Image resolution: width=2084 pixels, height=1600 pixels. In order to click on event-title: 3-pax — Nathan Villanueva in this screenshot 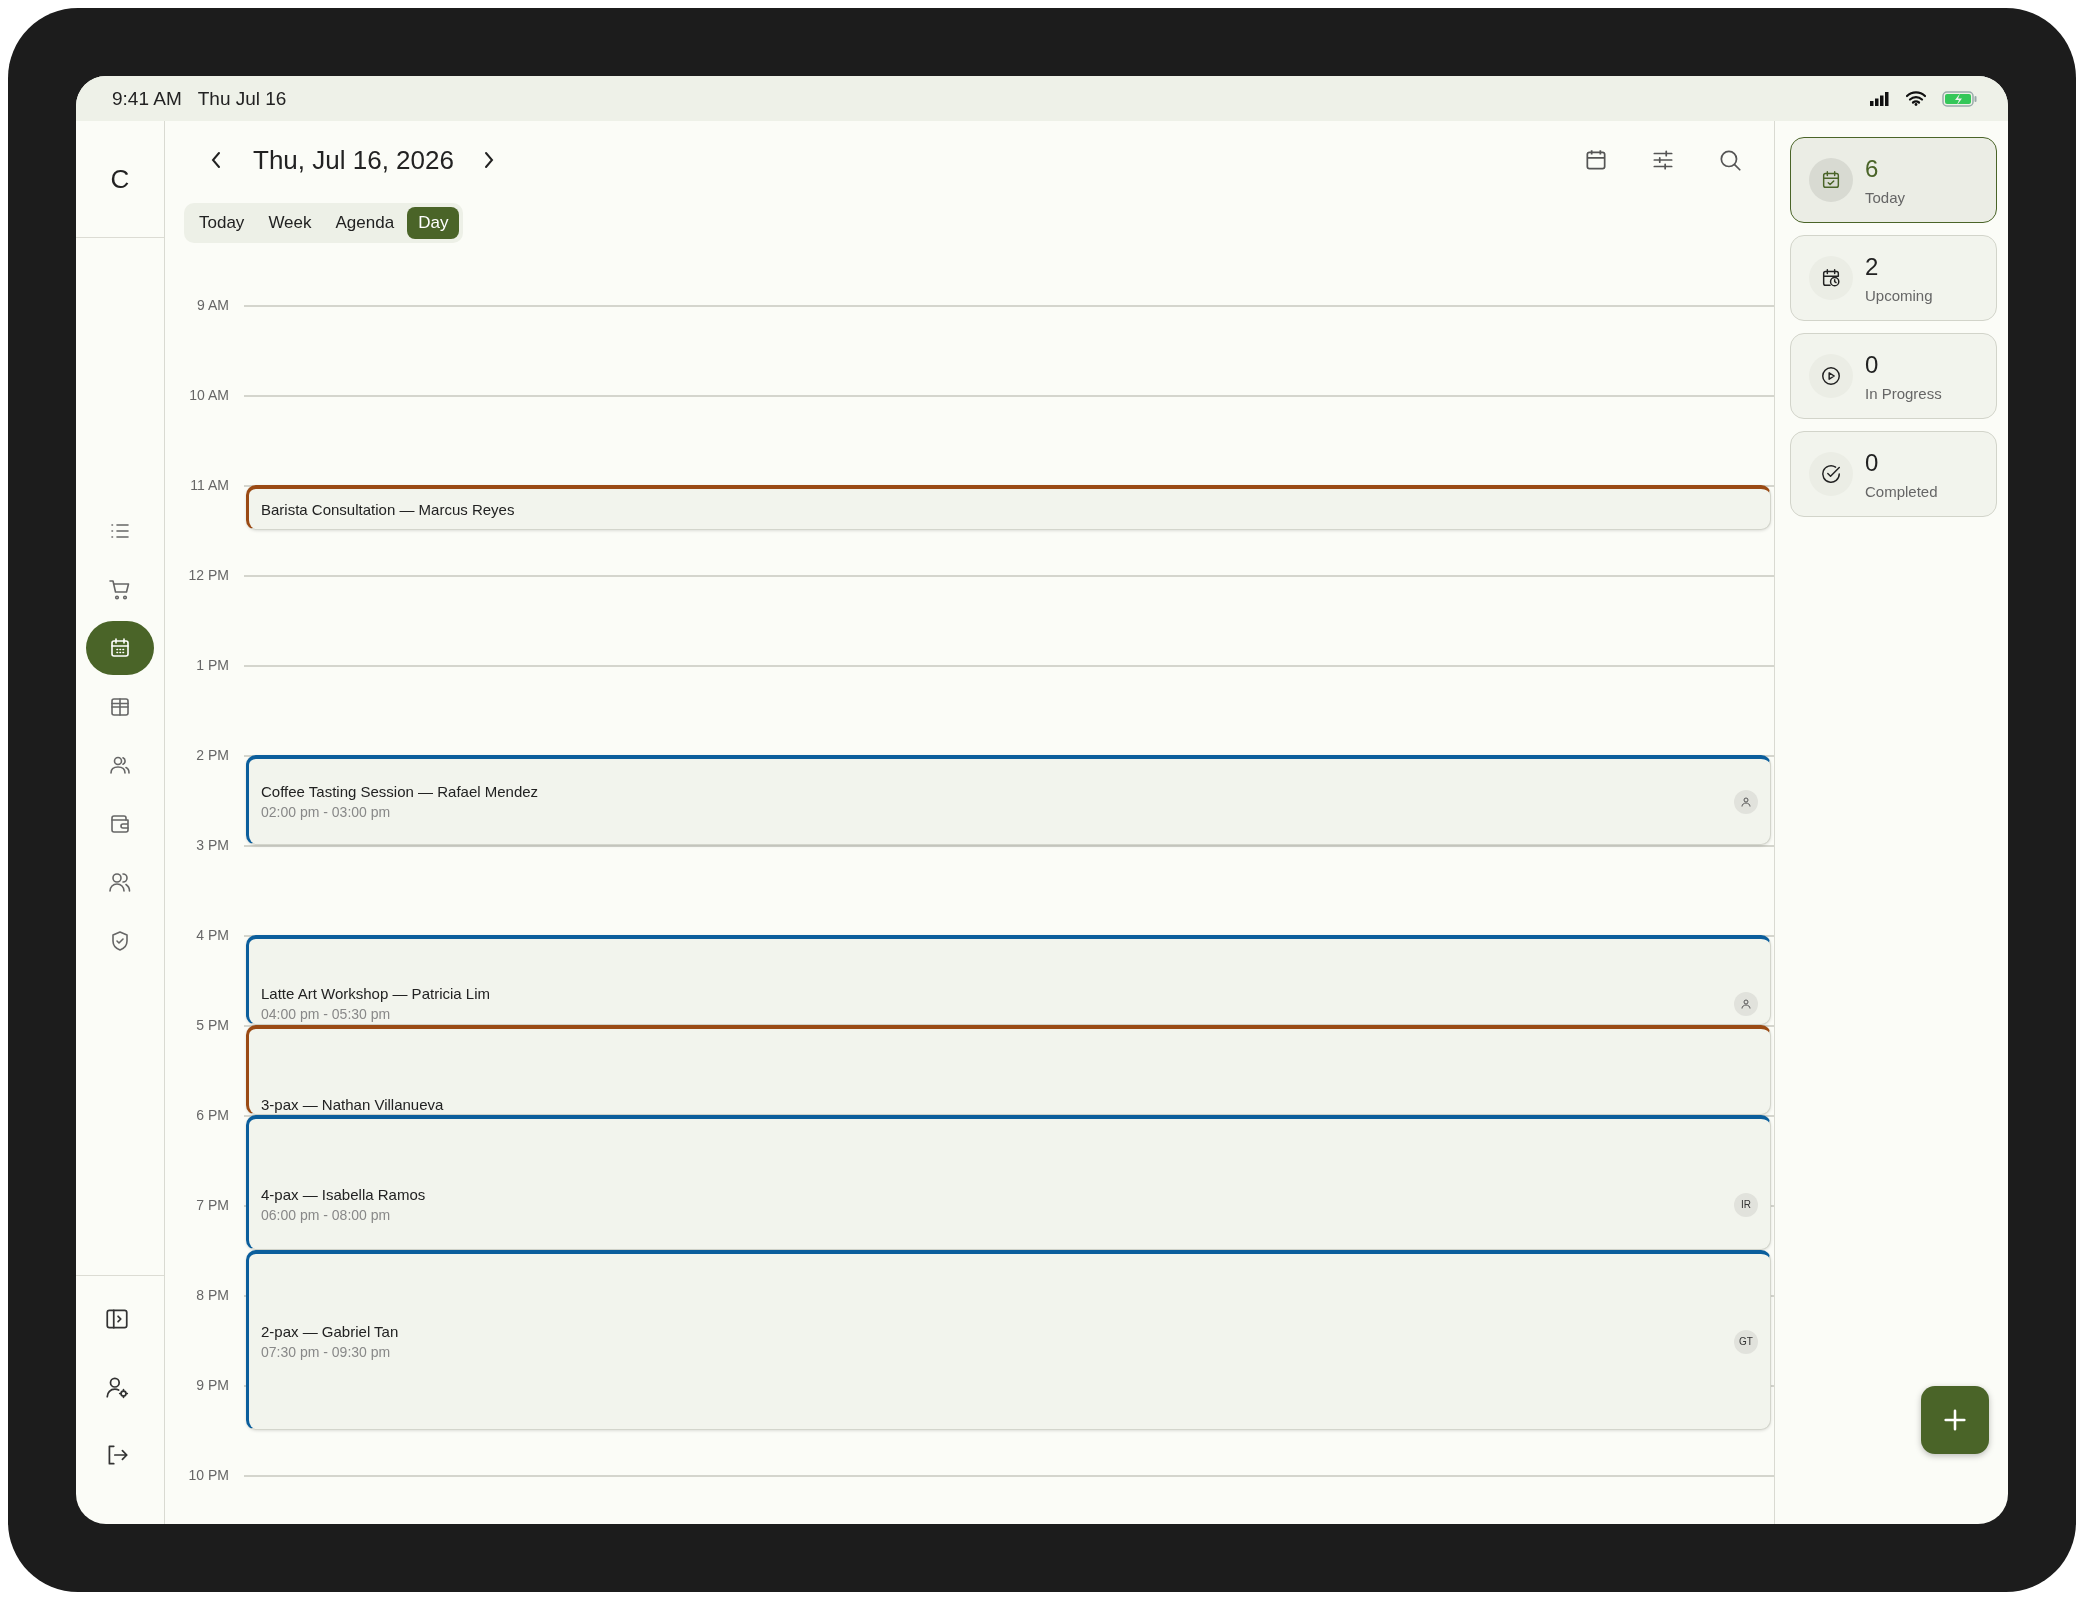, I will do `click(353, 1104)`.